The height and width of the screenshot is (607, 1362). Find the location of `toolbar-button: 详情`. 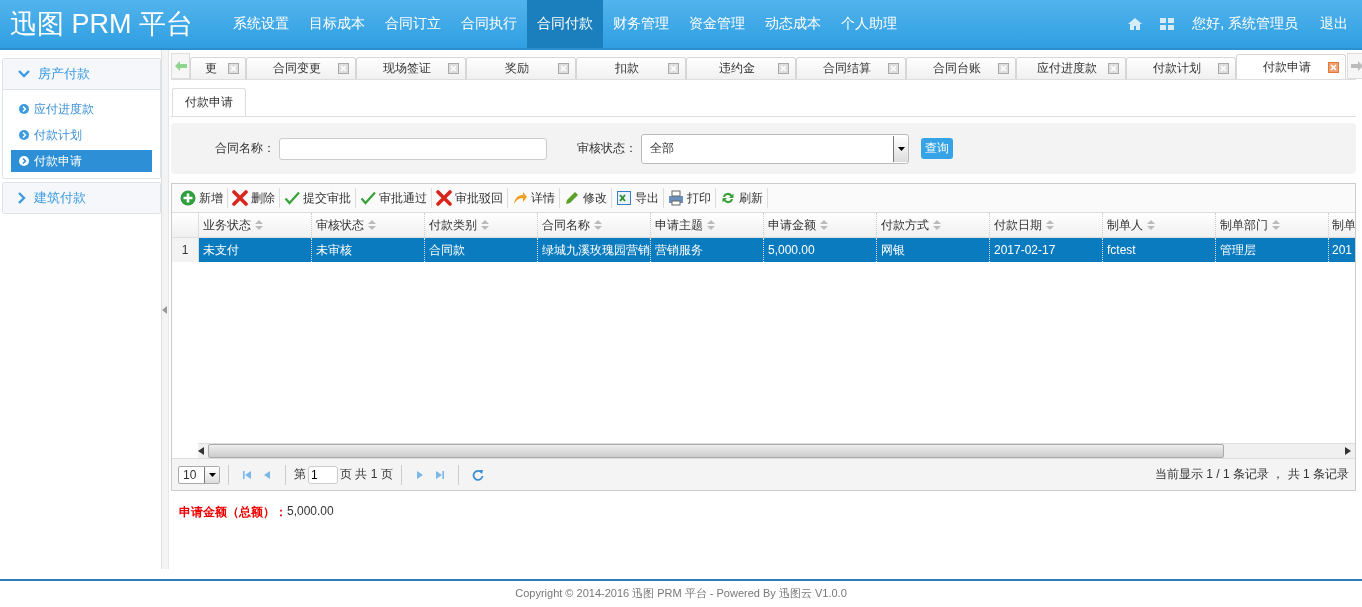

toolbar-button: 详情 is located at coordinates (533, 198).